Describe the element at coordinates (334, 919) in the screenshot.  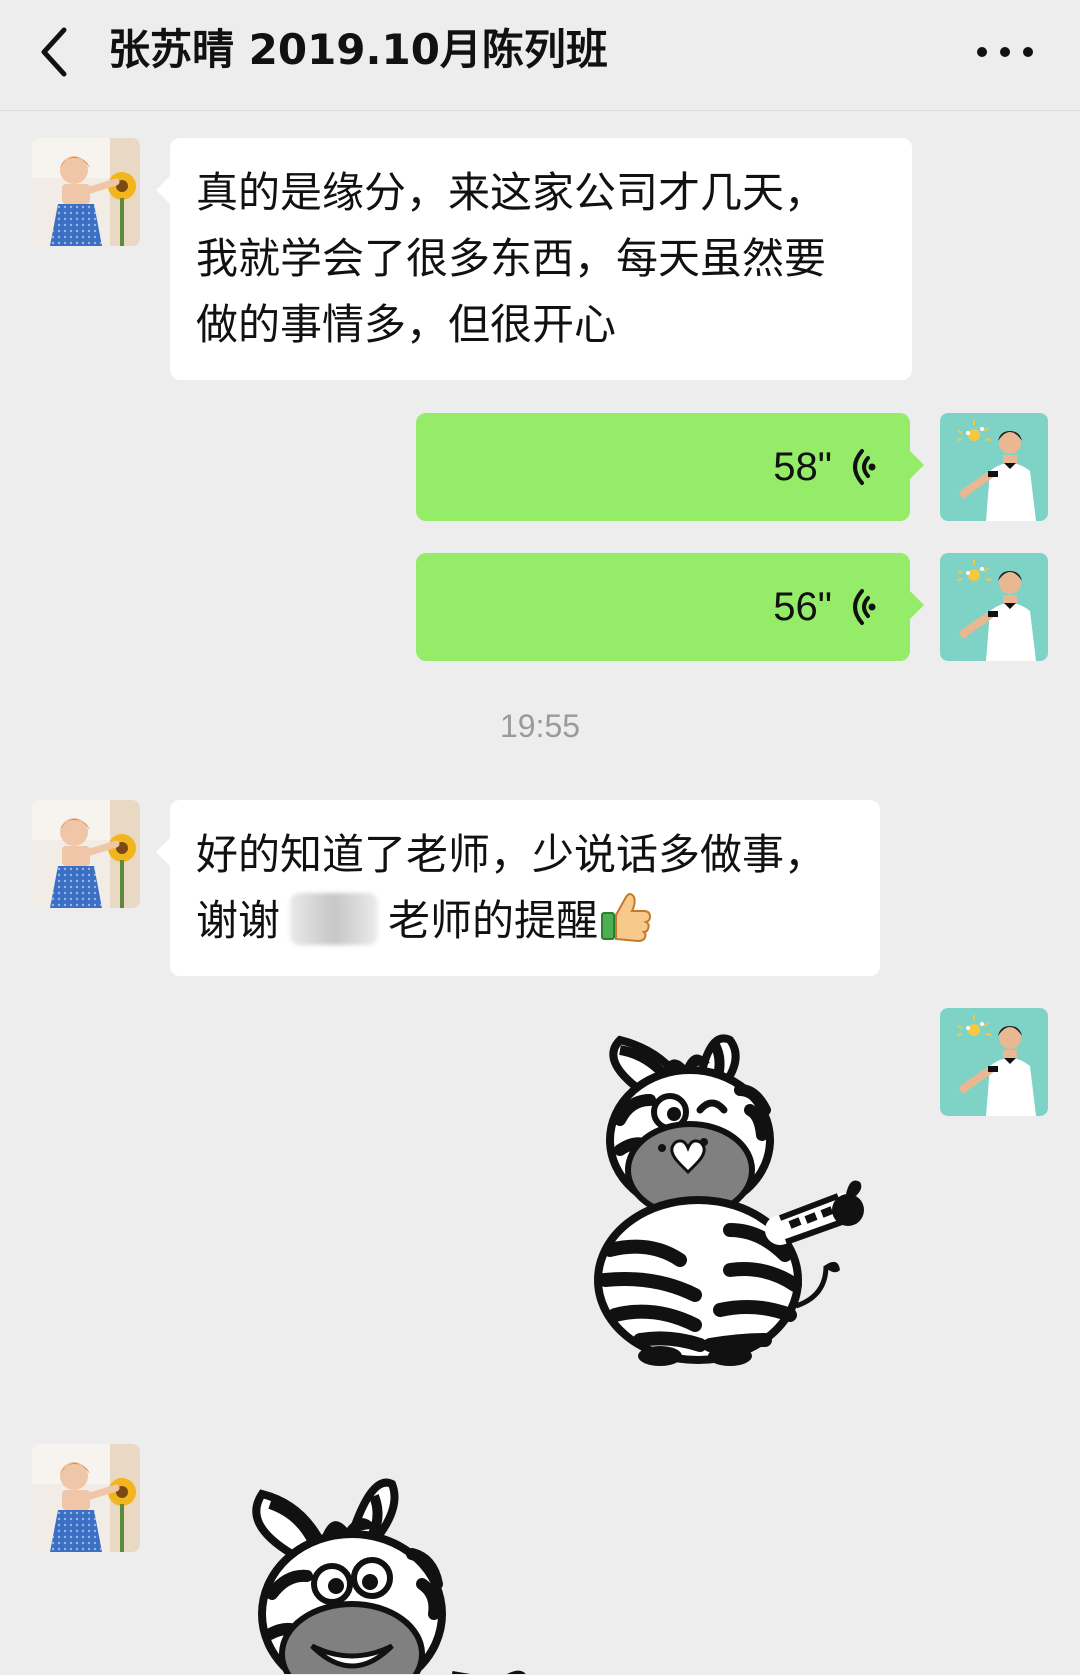
I see `blurred-name` at that location.